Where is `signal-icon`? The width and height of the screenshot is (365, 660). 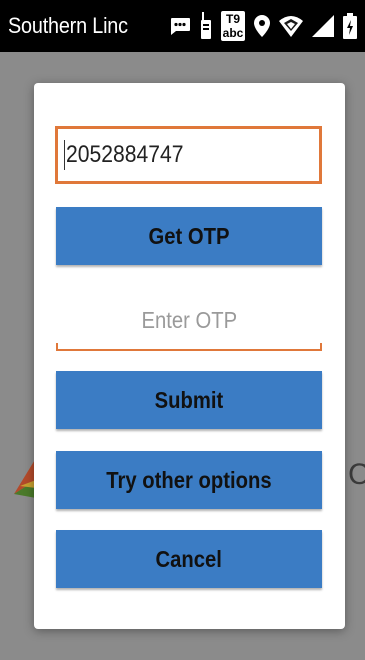
signal-icon is located at coordinates (323, 26).